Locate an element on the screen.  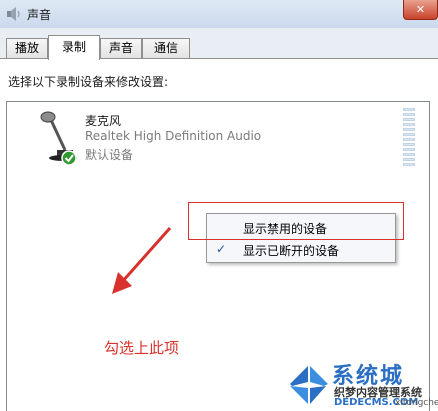
annotation-text: 勾选上此项 is located at coordinates (142, 348).